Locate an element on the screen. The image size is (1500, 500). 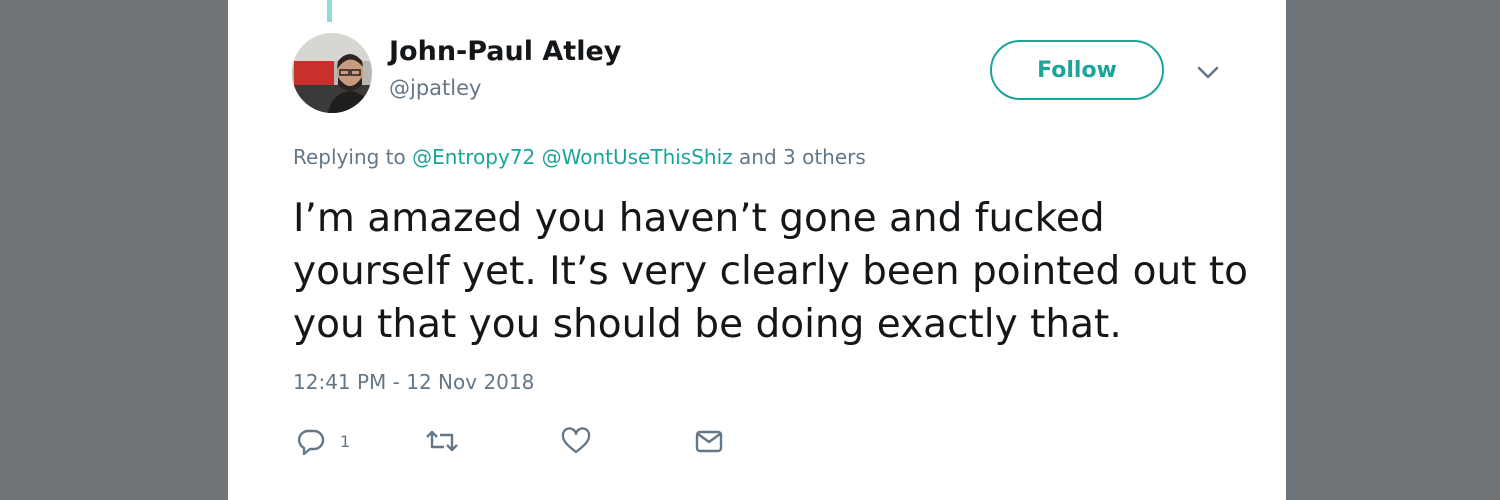
replying-to-label: Replying to is located at coordinates (349, 157).